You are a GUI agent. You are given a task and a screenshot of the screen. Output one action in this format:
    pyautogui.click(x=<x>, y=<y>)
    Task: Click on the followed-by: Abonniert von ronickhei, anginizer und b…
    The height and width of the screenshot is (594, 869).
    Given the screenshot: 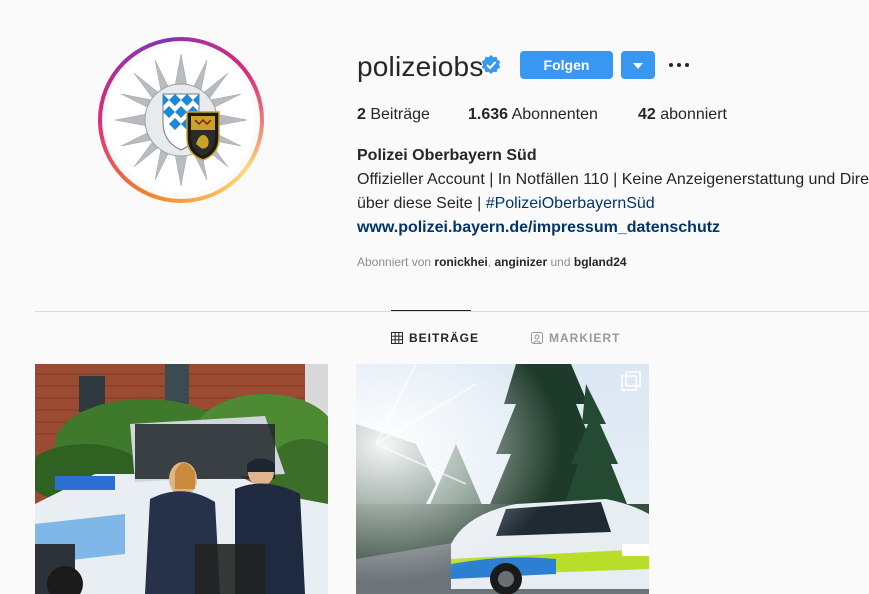 What is the action you would take?
    pyautogui.click(x=492, y=262)
    